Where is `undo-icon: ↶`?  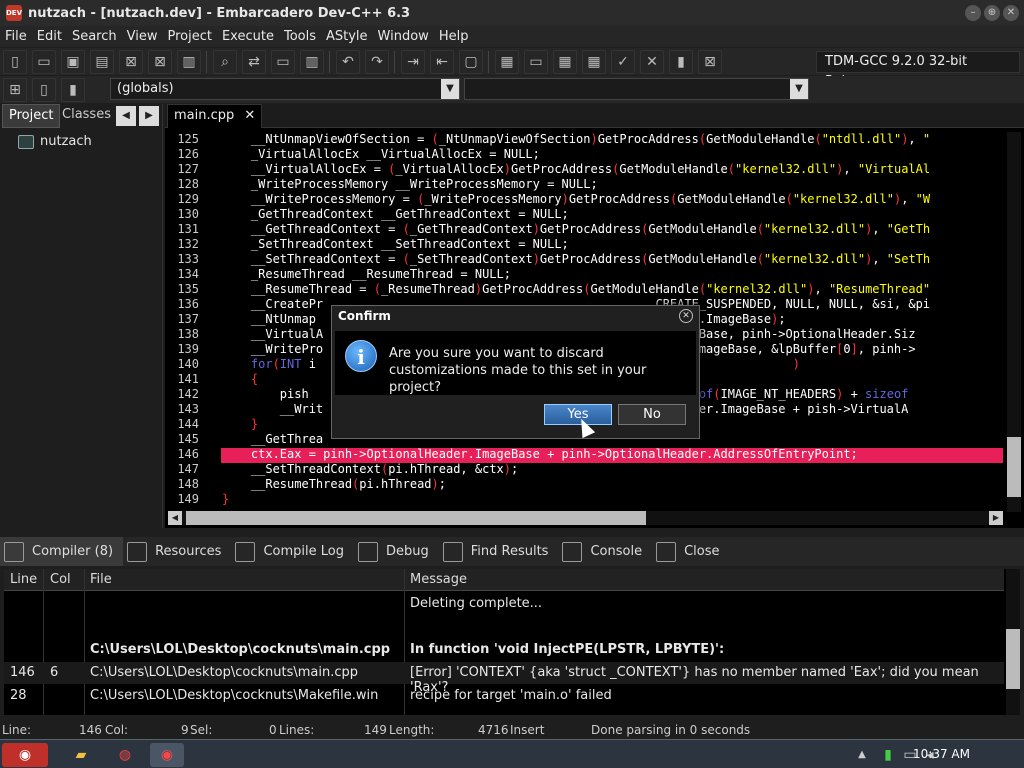 undo-icon: ↶ is located at coordinates (348, 61).